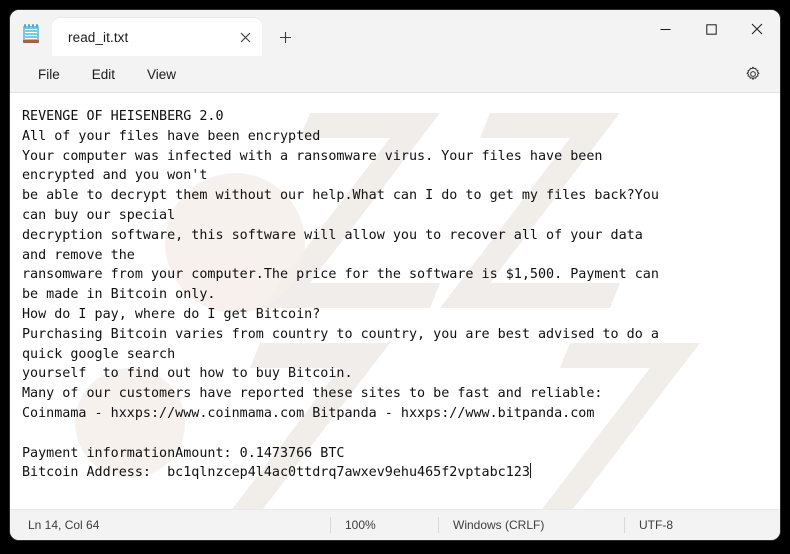 This screenshot has height=554, width=790. What do you see at coordinates (655, 525) in the screenshot?
I see `status-encoding: UTF-8` at bounding box center [655, 525].